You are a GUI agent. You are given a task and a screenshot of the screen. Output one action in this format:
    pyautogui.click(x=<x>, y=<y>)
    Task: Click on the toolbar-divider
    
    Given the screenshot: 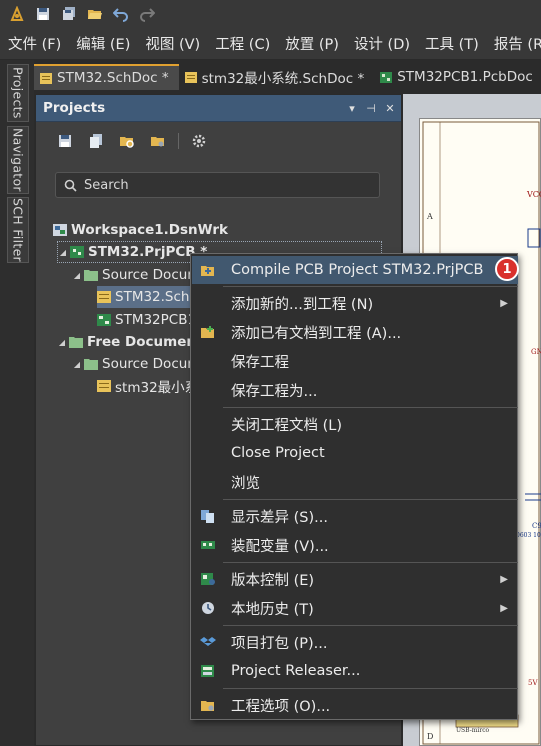 What is the action you would take?
    pyautogui.click(x=178, y=141)
    